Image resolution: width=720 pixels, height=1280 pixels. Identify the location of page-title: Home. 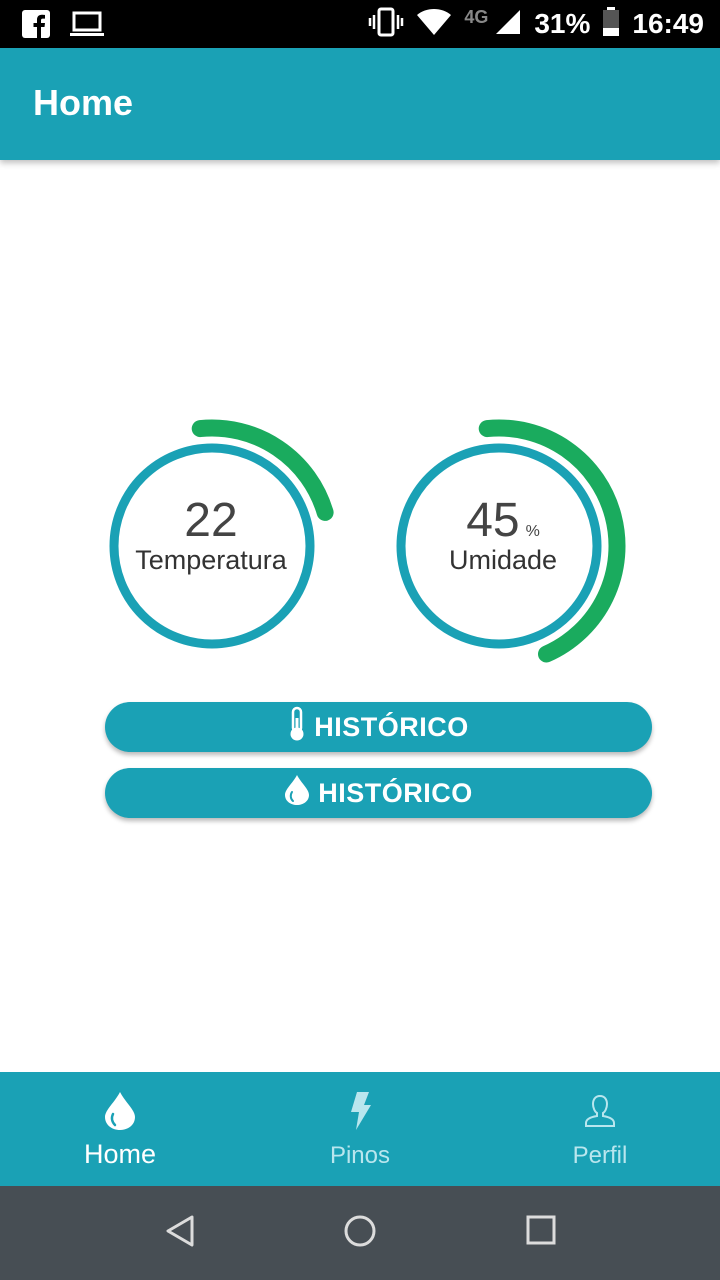
(83, 102).